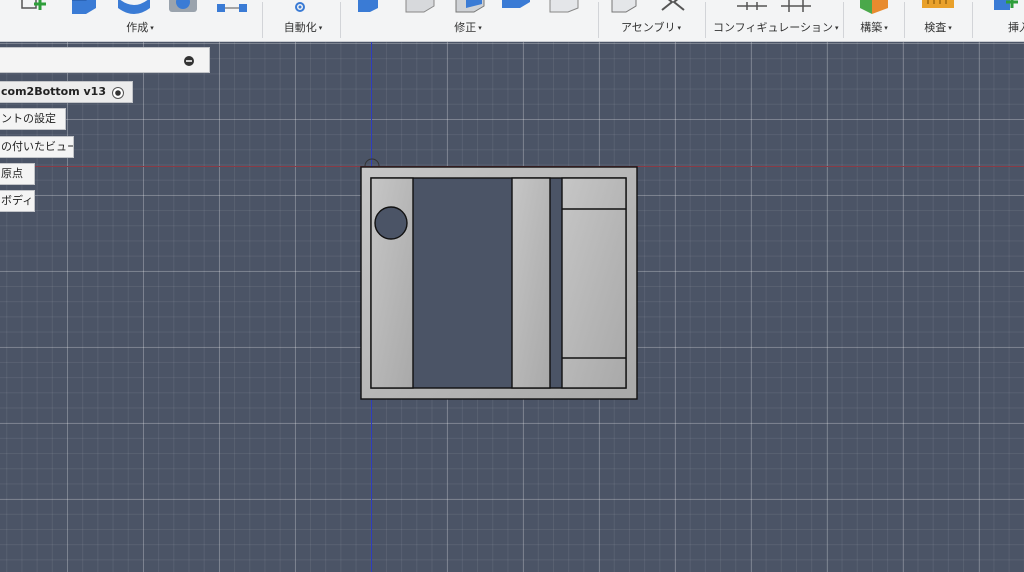  I want to click on config-table-icon, so click(752, 7).